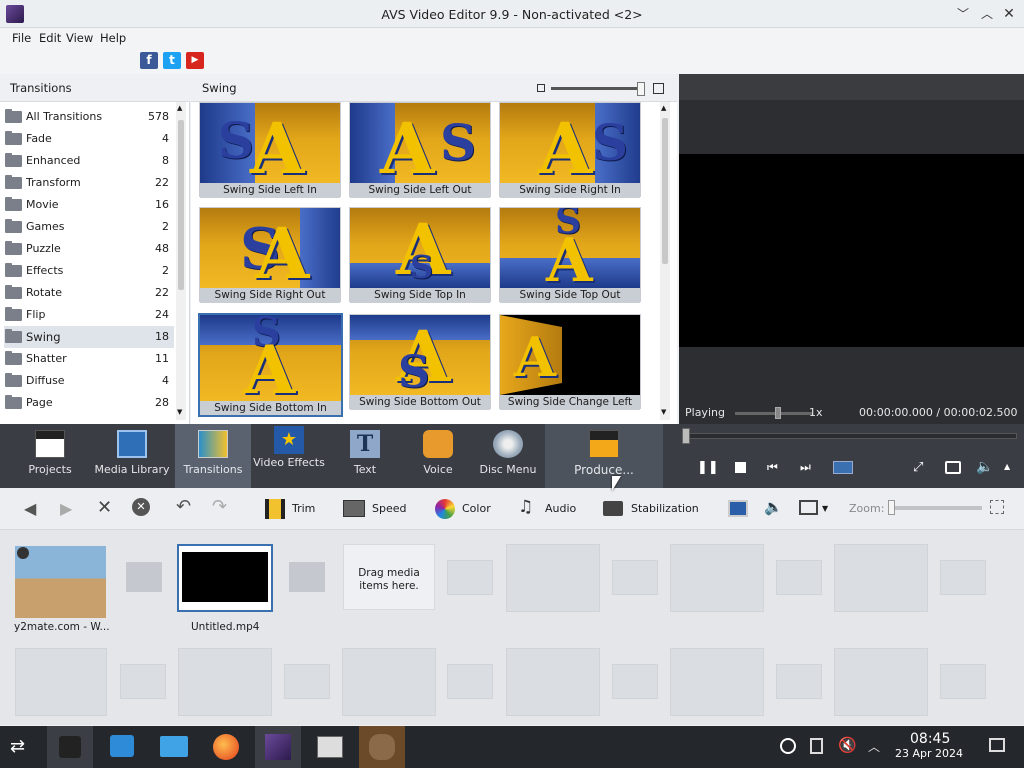 Image resolution: width=1024 pixels, height=768 pixels. What do you see at coordinates (225, 578) in the screenshot?
I see `clip-selected` at bounding box center [225, 578].